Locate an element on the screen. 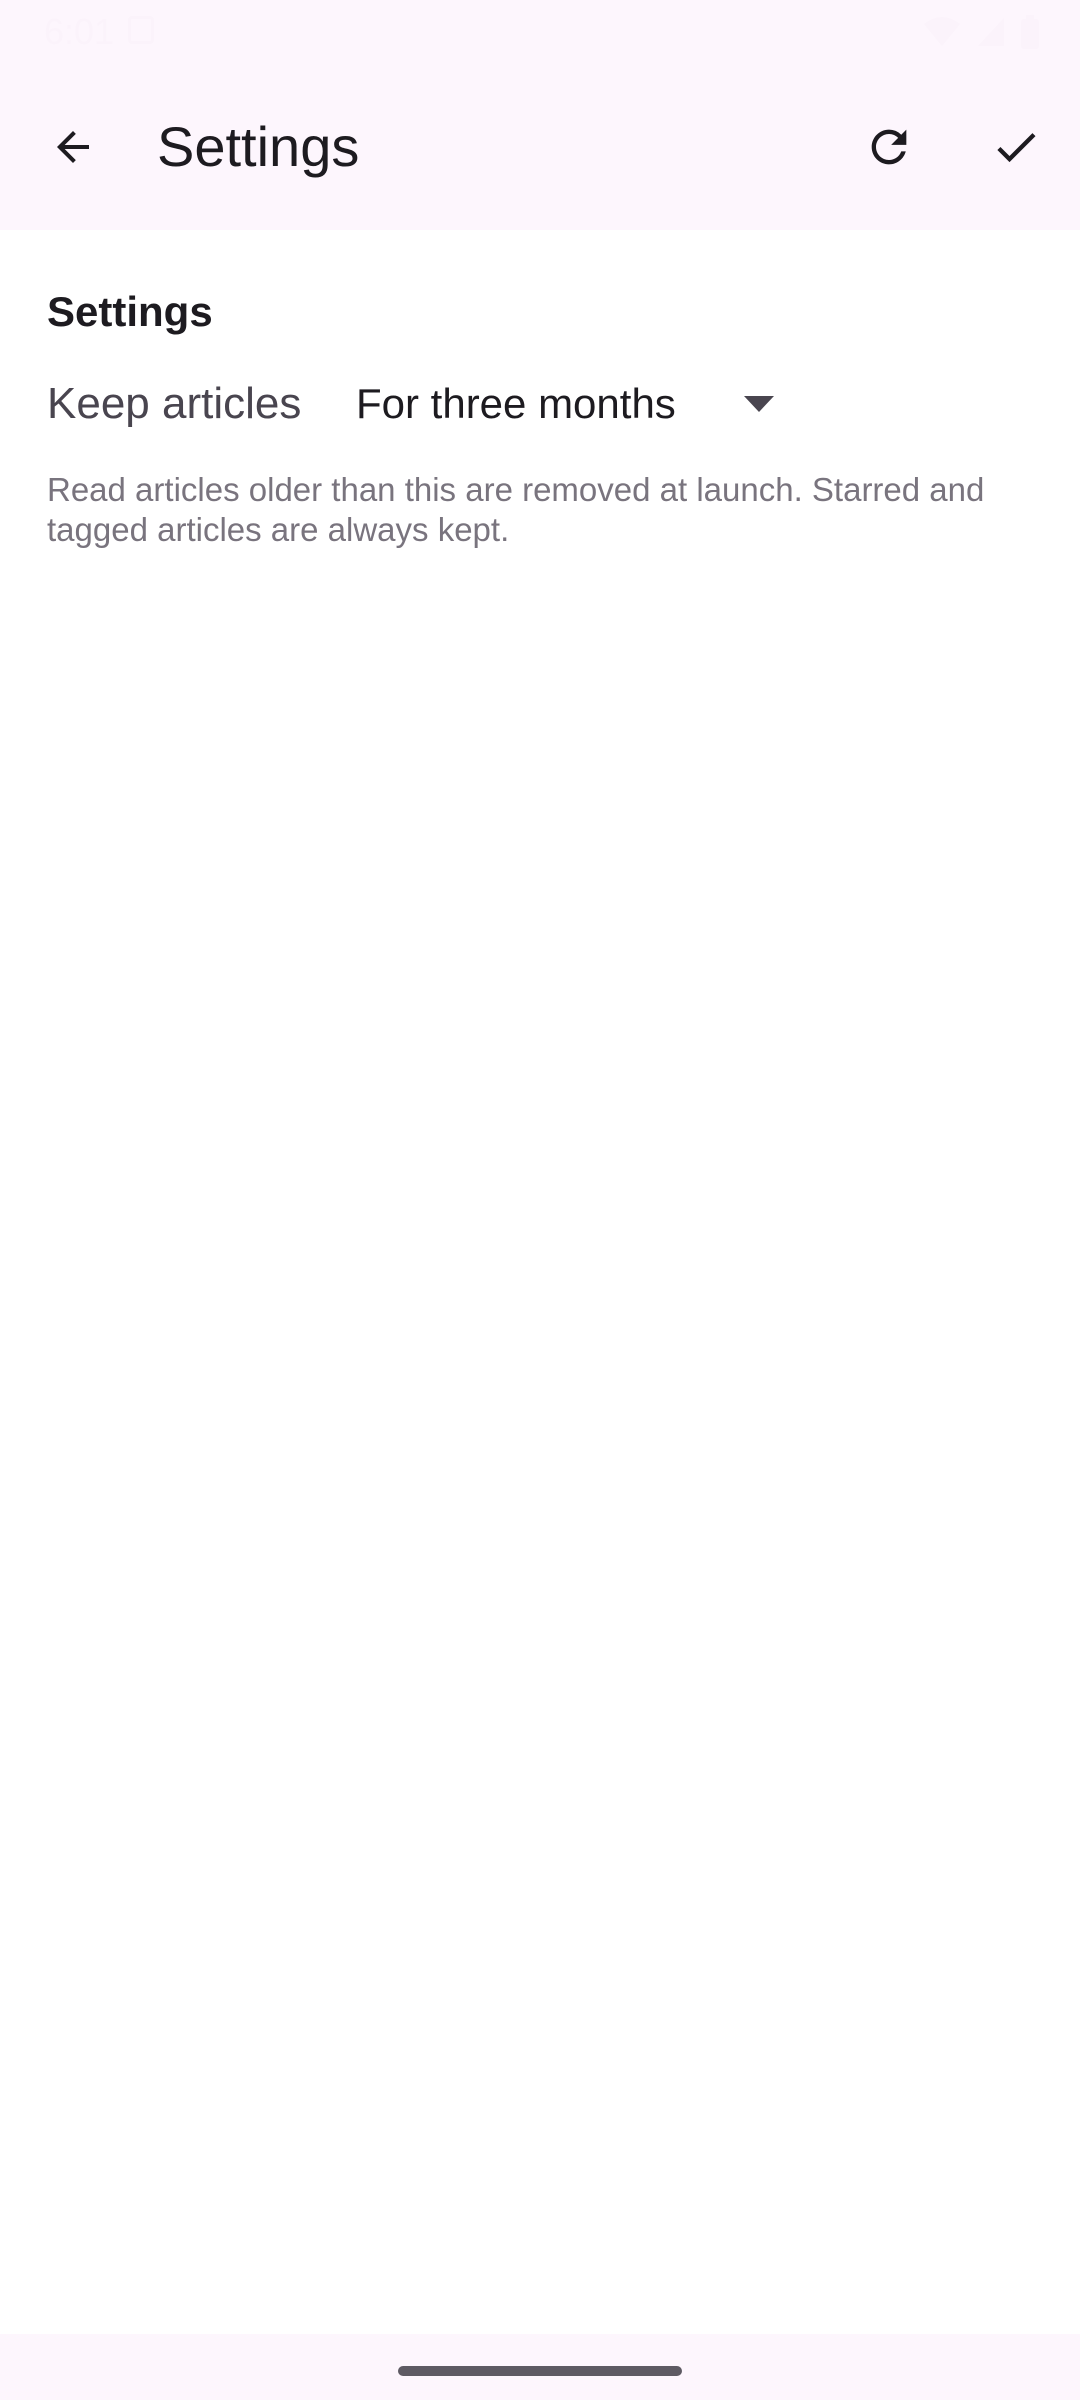  screenshot-notification-icon is located at coordinates (141, 30).